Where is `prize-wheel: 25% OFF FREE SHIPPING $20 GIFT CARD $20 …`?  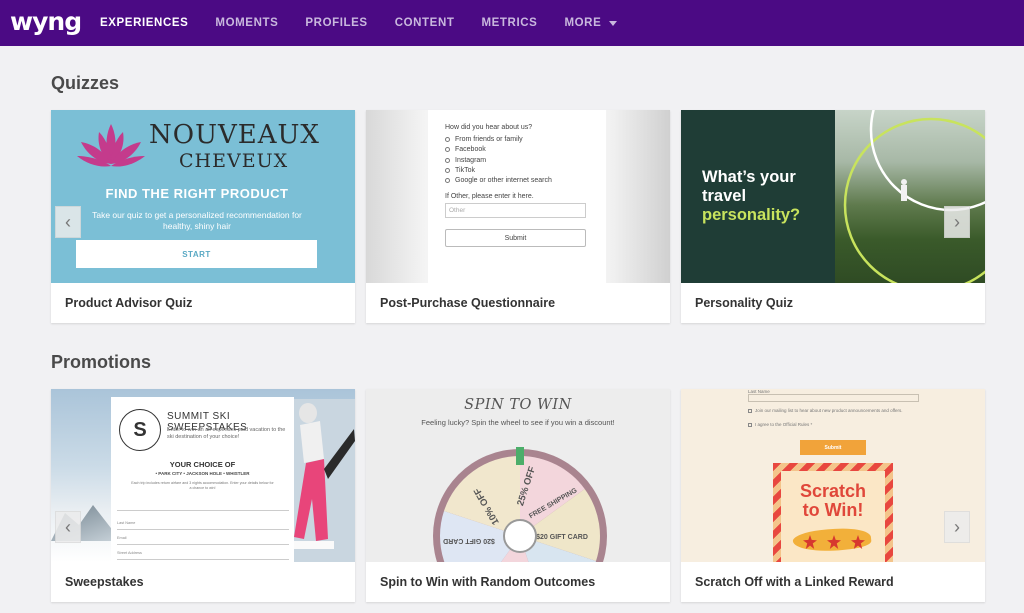 prize-wheel: 25% OFF FREE SHIPPING $20 GIFT CARD $20 … is located at coordinates (520, 504).